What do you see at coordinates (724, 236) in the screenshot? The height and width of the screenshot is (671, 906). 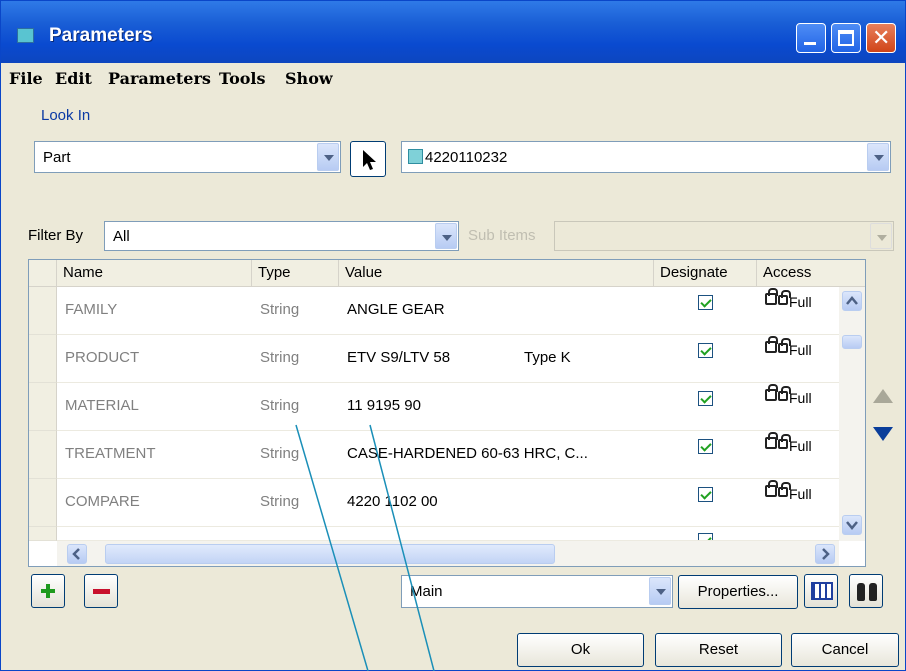 I see `sub-items-select` at bounding box center [724, 236].